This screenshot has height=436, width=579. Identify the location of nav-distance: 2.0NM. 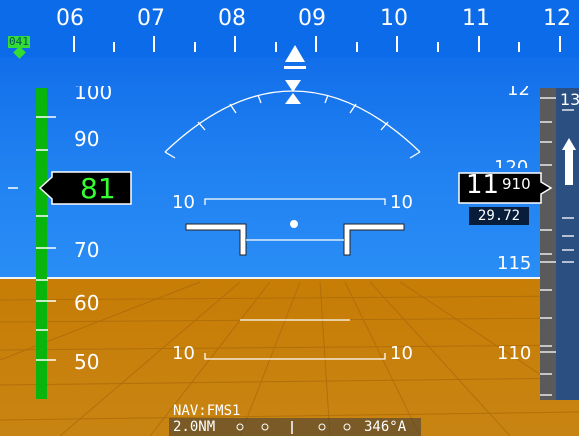
(194, 427).